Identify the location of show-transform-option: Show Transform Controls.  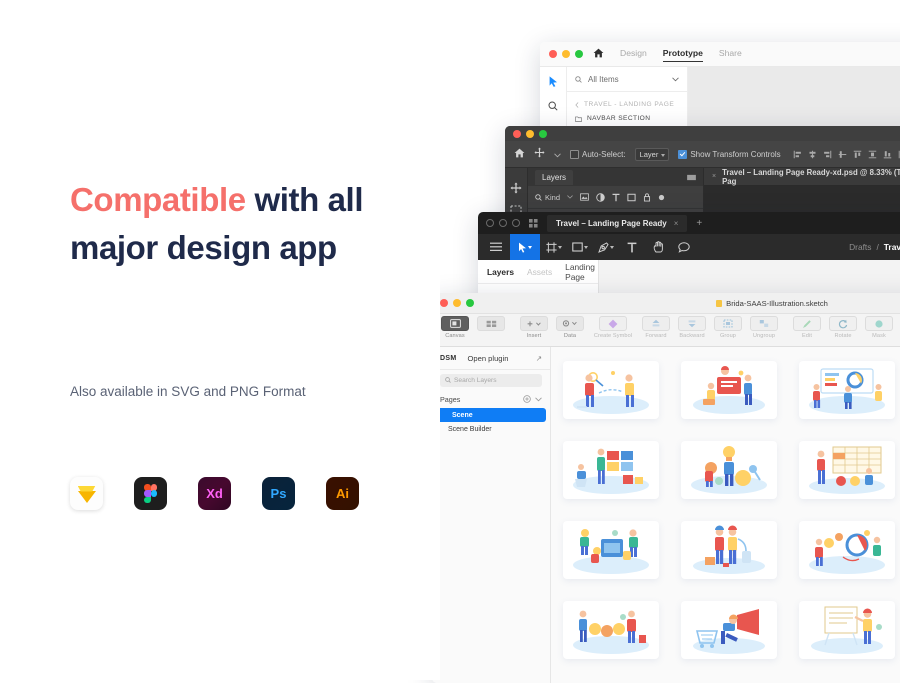
(729, 154).